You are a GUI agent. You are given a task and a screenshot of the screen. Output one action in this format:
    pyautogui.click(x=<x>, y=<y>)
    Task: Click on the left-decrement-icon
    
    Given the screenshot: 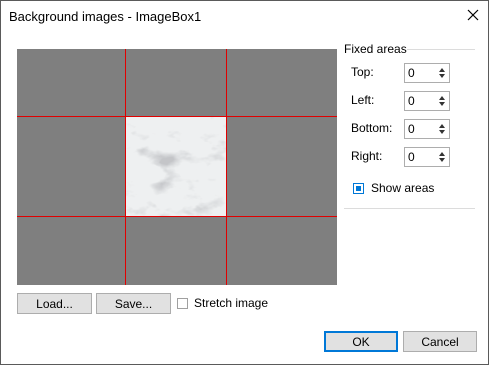 What is the action you would take?
    pyautogui.click(x=442, y=104)
    